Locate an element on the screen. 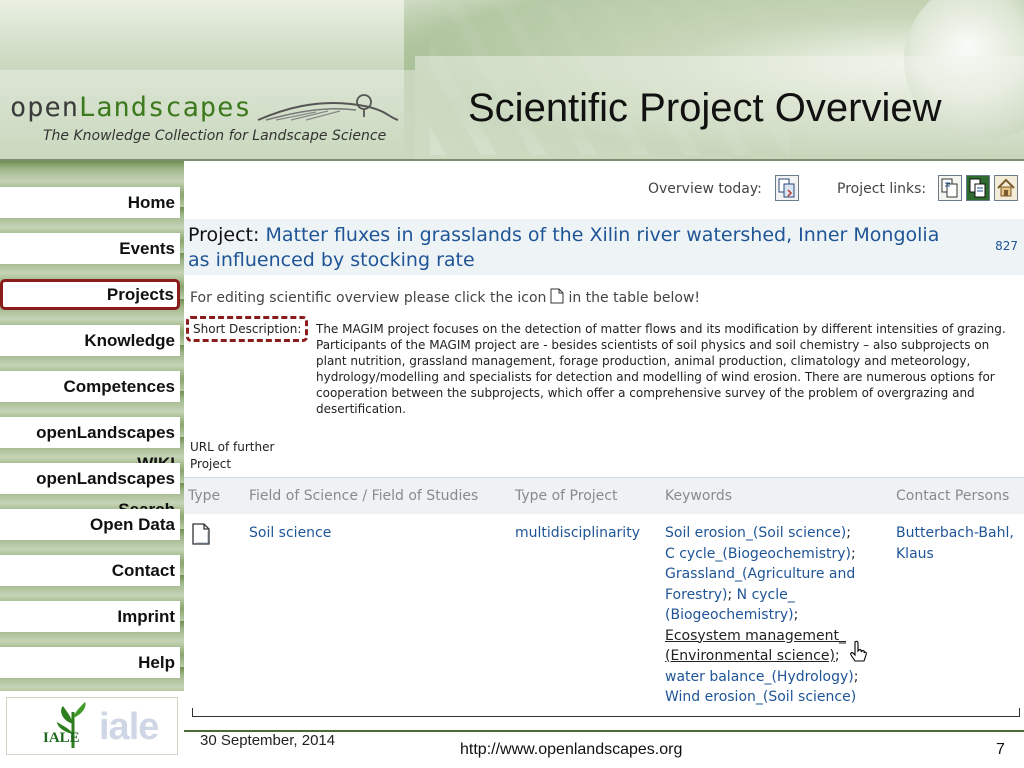 Image resolution: width=1024 pixels, height=768 pixels. editing-note-after: in the table below! is located at coordinates (634, 298).